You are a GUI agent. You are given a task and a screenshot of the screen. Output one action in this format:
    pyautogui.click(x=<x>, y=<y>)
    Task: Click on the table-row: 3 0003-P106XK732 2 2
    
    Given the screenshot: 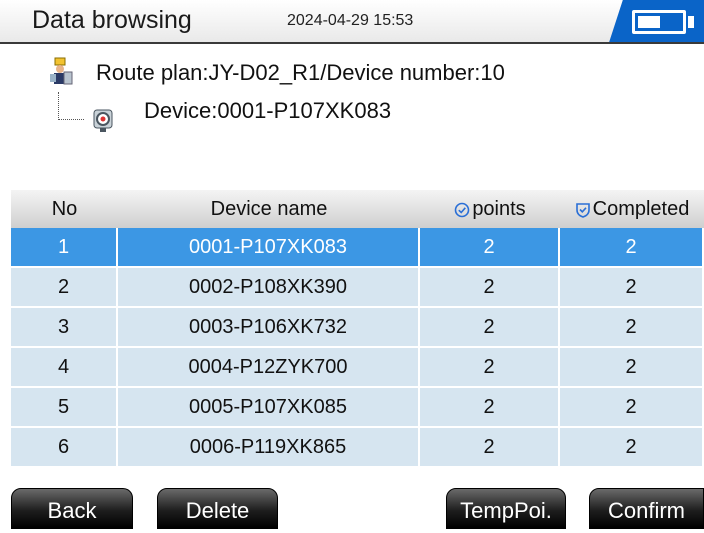 What is the action you would take?
    pyautogui.click(x=357, y=328)
    